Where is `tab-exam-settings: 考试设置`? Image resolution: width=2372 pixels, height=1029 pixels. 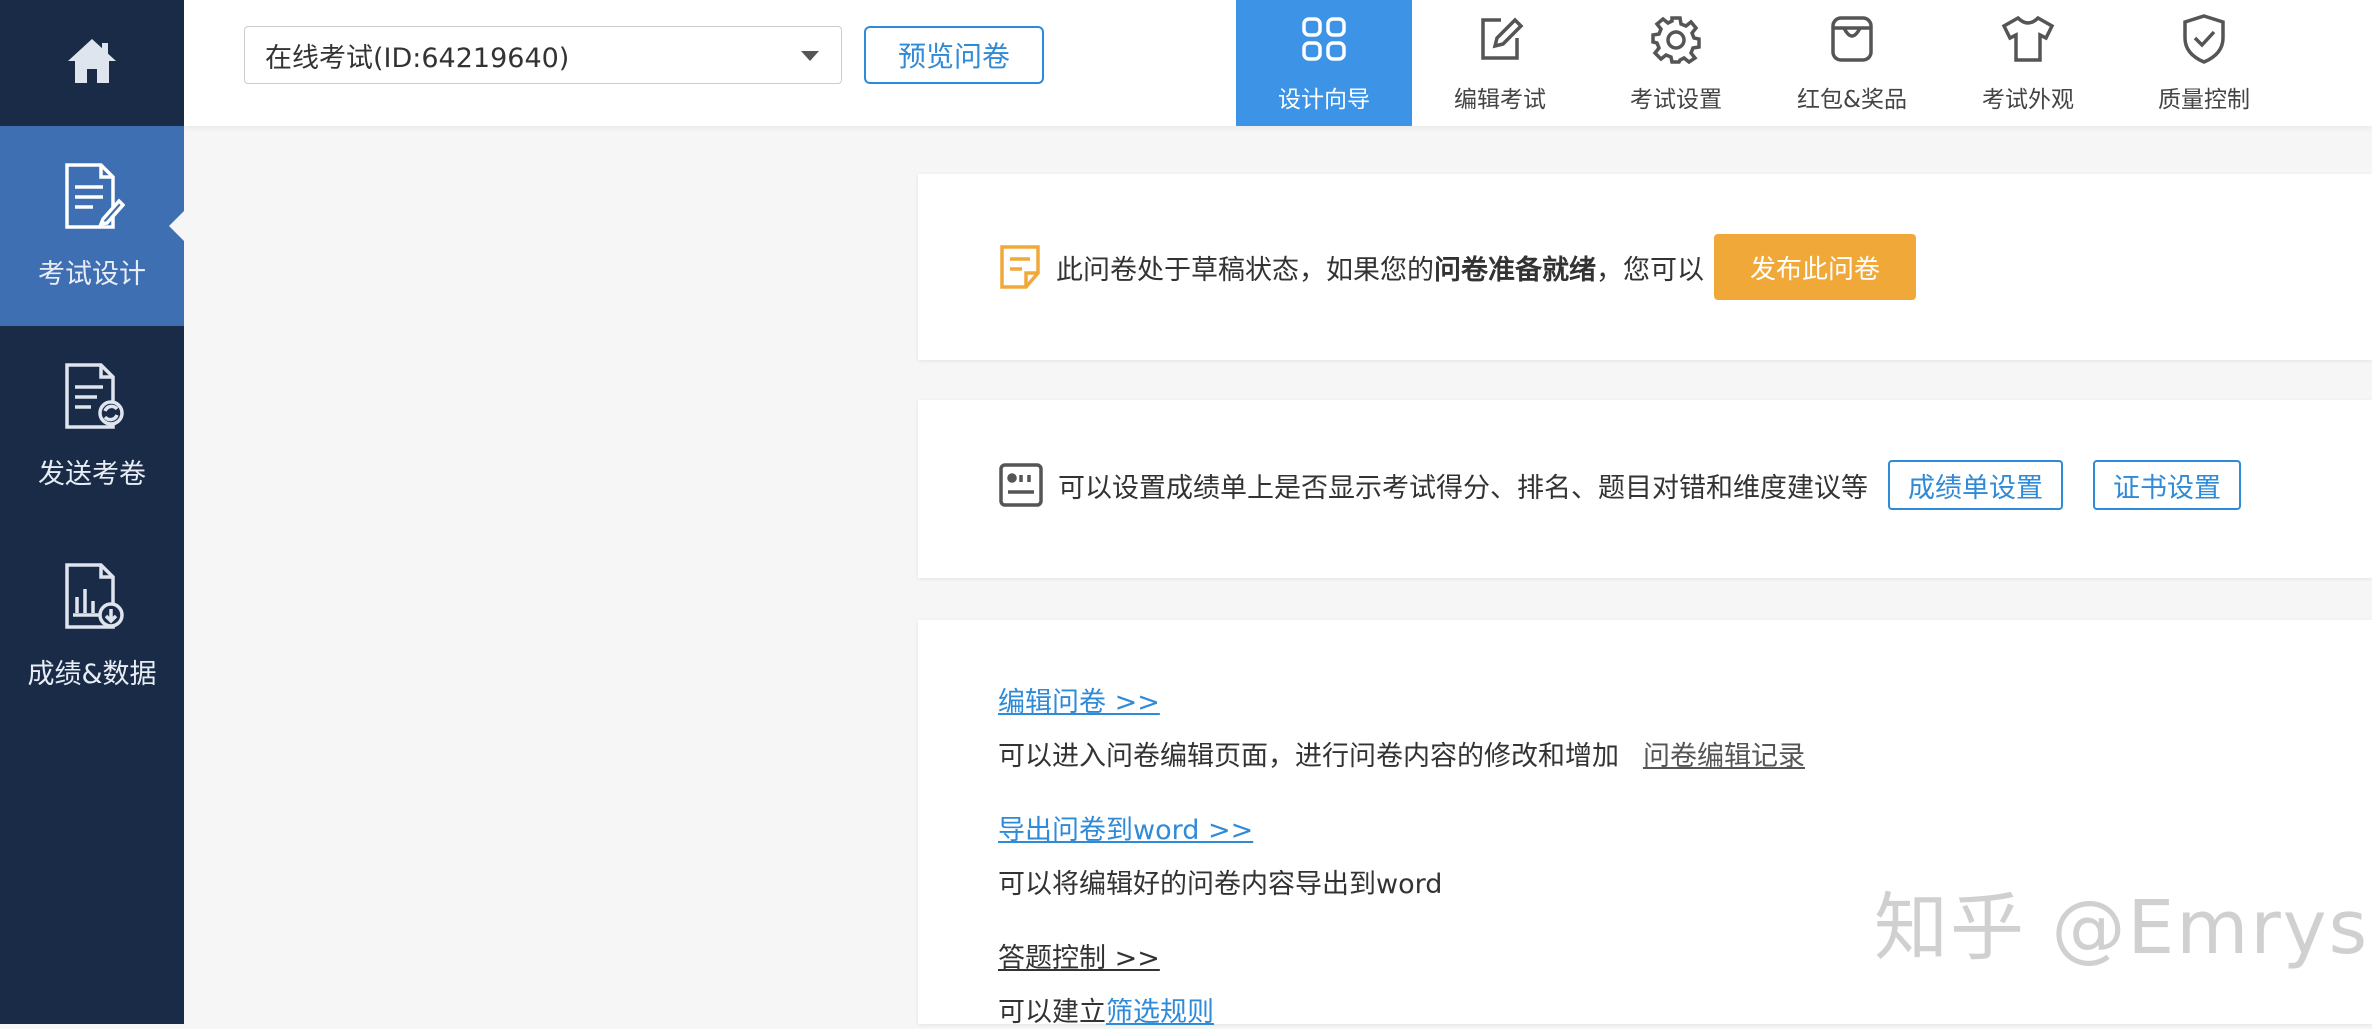 tab-exam-settings: 考试设置 is located at coordinates (1676, 63).